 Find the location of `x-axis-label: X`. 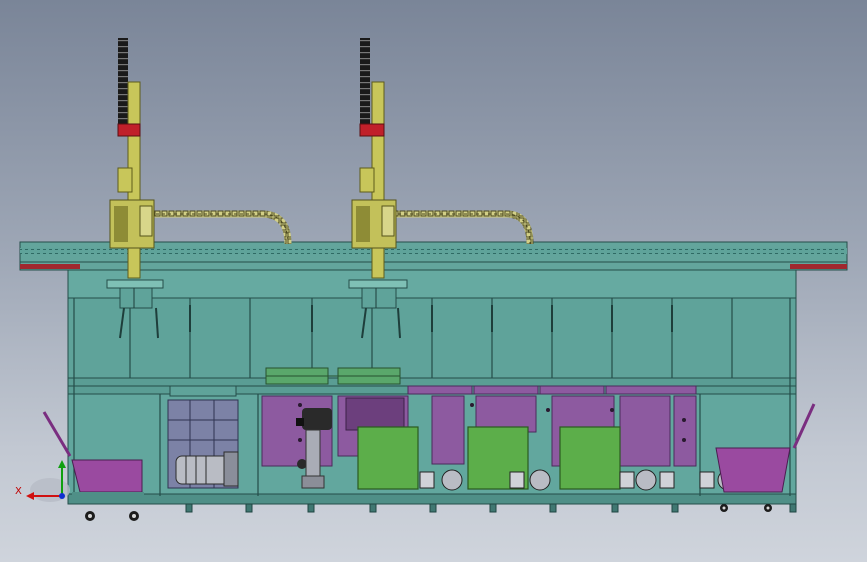

x-axis-label: X is located at coordinates (18, 491).